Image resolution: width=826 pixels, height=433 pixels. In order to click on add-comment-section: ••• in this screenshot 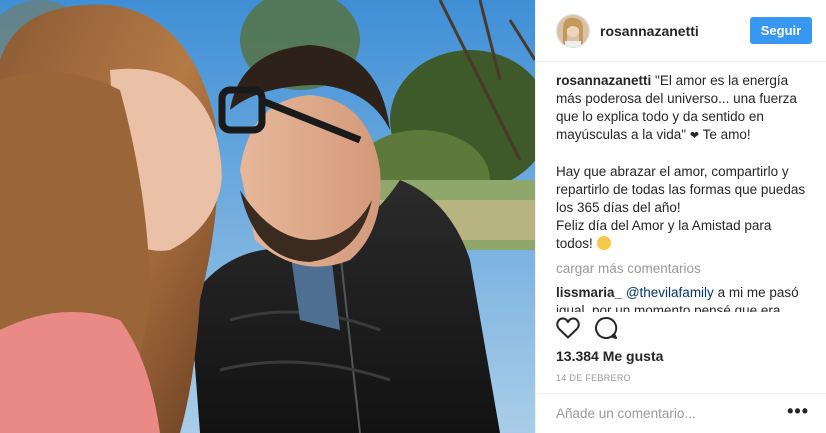, I will do `click(681, 413)`.